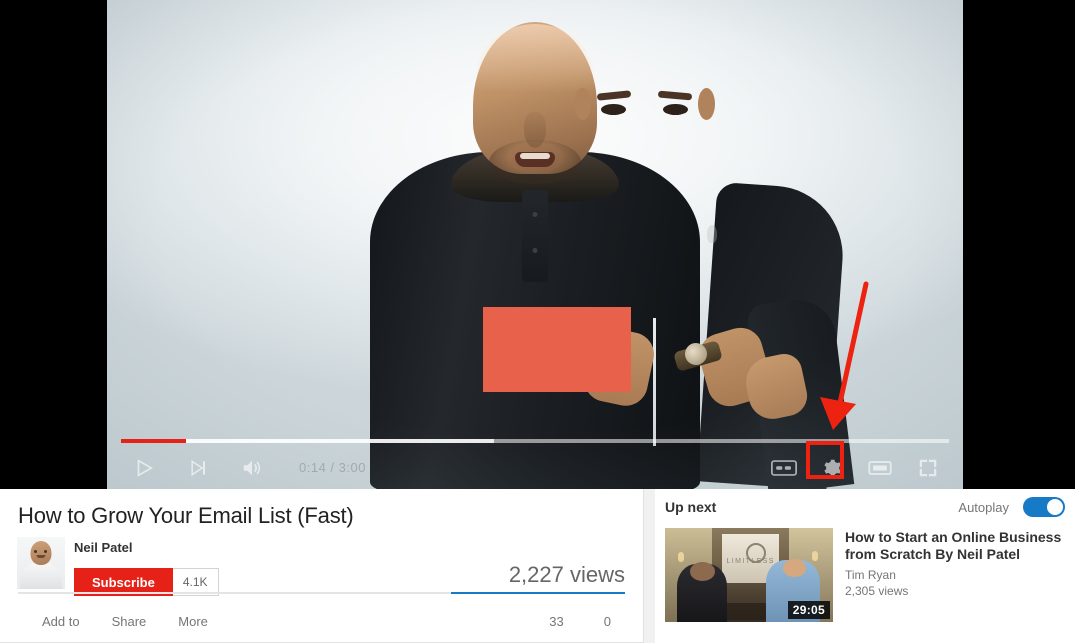  Describe the element at coordinates (193, 621) in the screenshot. I see `more-button: More` at that location.